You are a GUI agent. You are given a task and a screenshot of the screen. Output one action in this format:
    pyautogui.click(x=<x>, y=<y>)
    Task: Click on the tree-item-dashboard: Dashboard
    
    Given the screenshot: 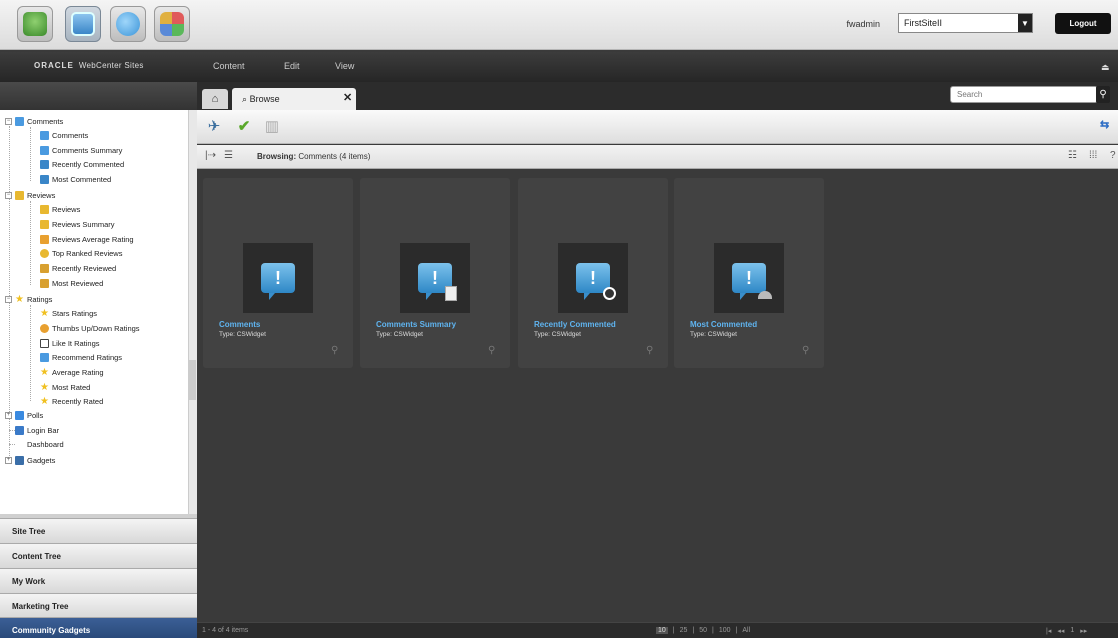 What is the action you would take?
    pyautogui.click(x=45, y=444)
    